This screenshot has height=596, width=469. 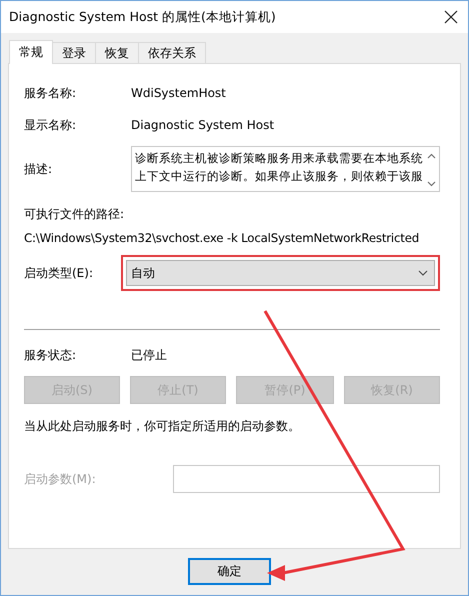 What do you see at coordinates (51, 355) in the screenshot?
I see `field-label: 服务状态:` at bounding box center [51, 355].